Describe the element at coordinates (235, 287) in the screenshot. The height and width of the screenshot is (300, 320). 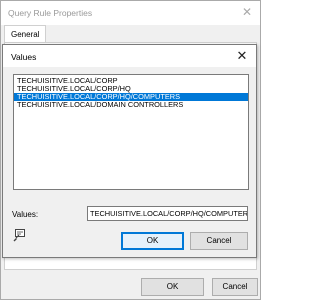
I see `outer-cancel-button: Cancel` at that location.